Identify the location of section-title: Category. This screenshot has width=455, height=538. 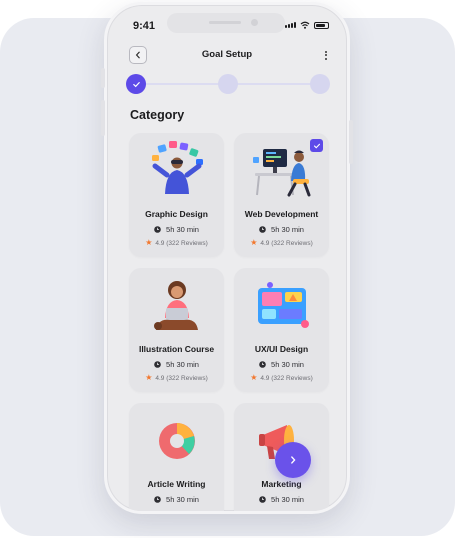
(157, 115).